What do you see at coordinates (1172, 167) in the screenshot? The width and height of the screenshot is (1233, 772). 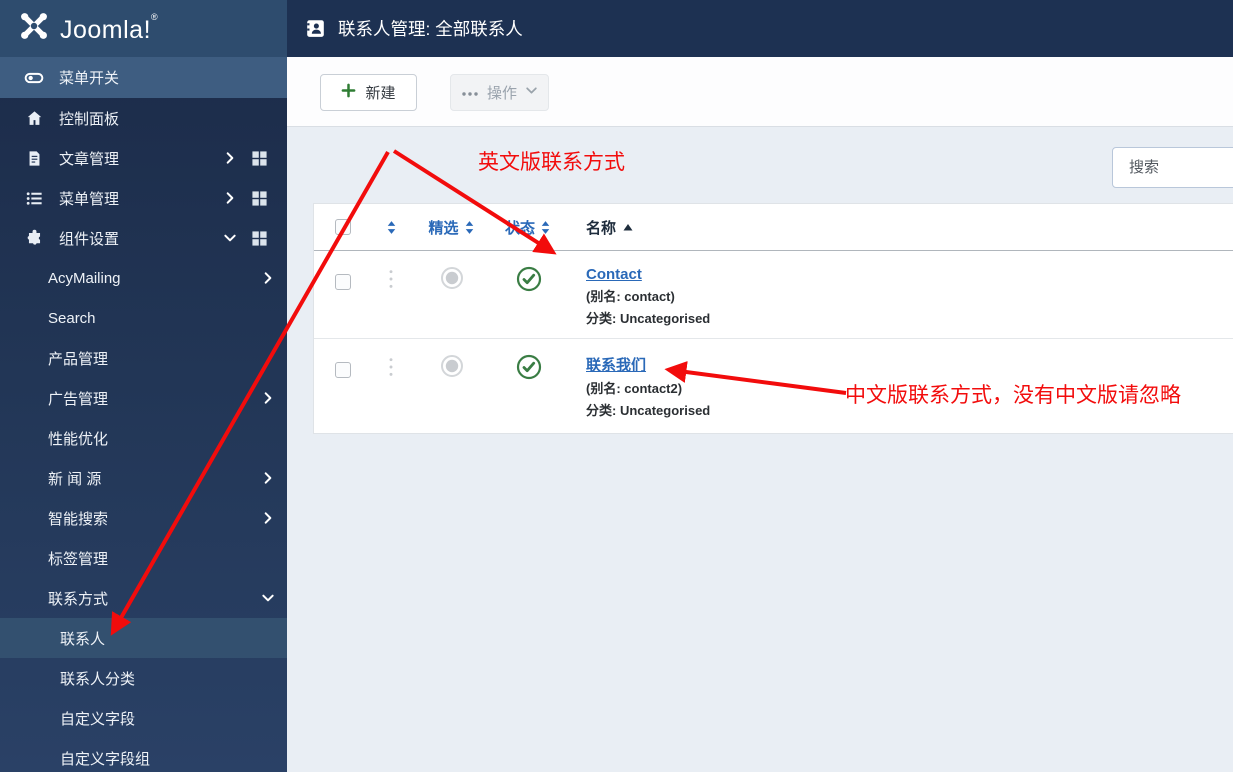 I see `search-input` at bounding box center [1172, 167].